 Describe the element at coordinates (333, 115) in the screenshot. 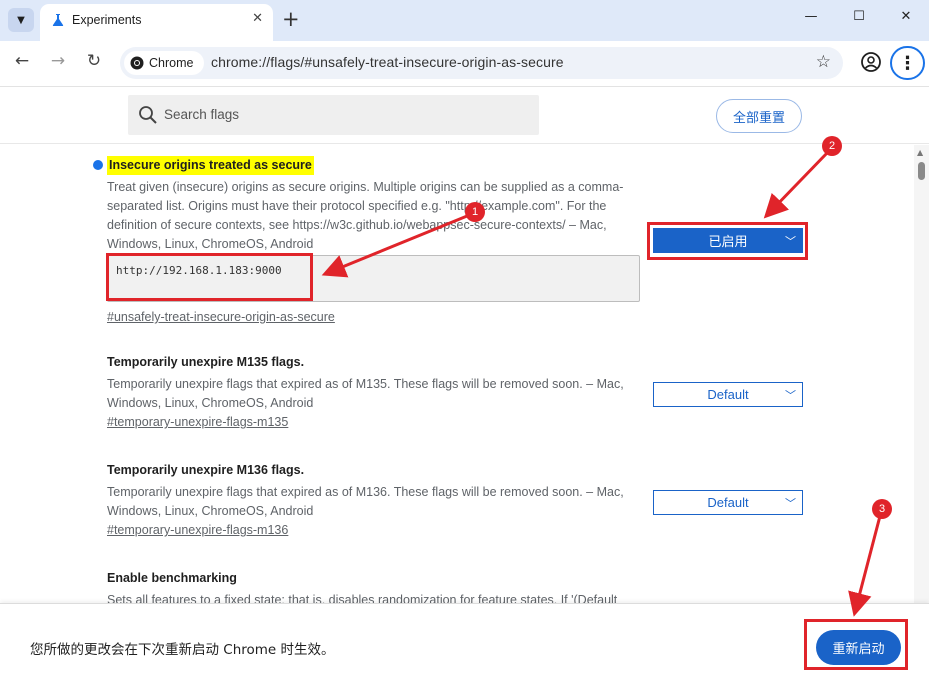

I see `search-flags-input: Search flags` at that location.